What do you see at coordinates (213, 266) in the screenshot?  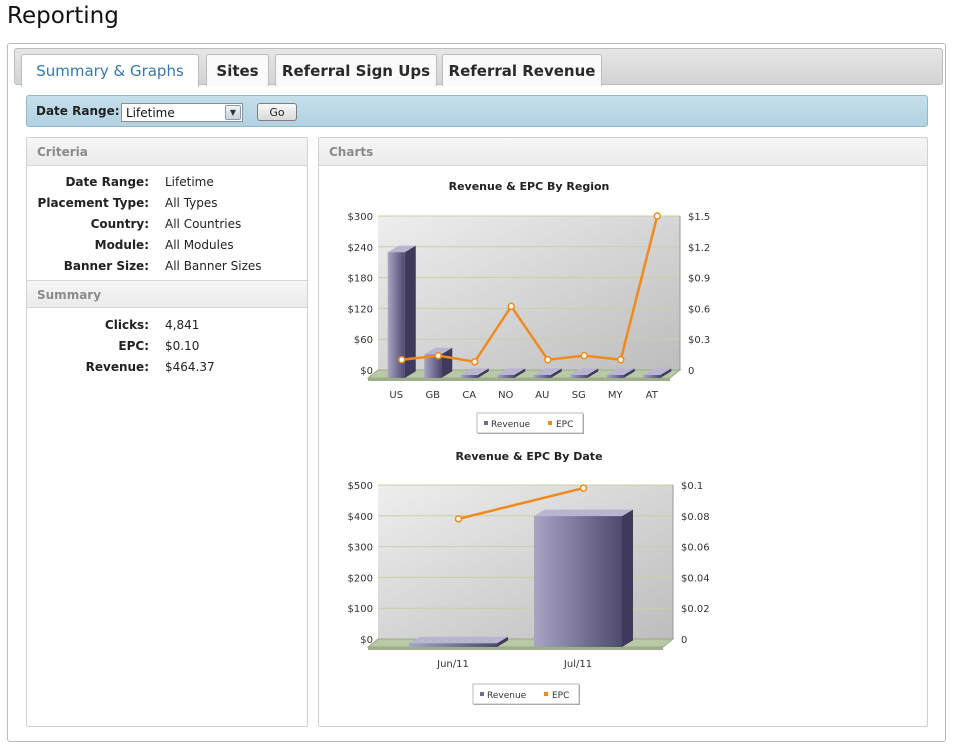 I see `criteria-value: All Banner Sizes` at bounding box center [213, 266].